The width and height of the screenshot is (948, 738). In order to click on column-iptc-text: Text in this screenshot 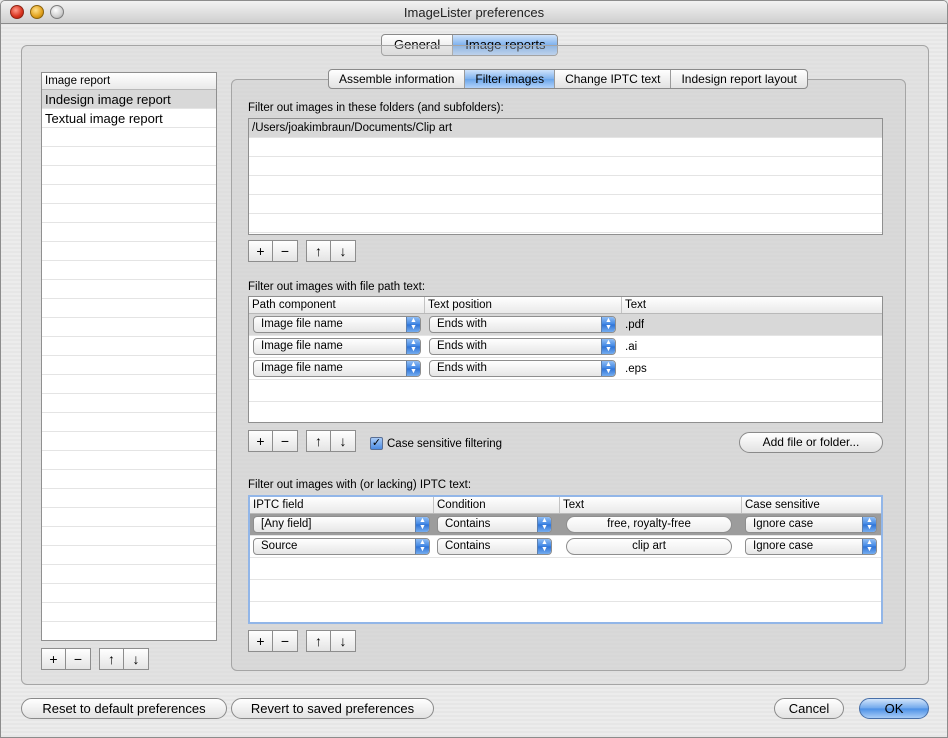, I will do `click(651, 505)`.